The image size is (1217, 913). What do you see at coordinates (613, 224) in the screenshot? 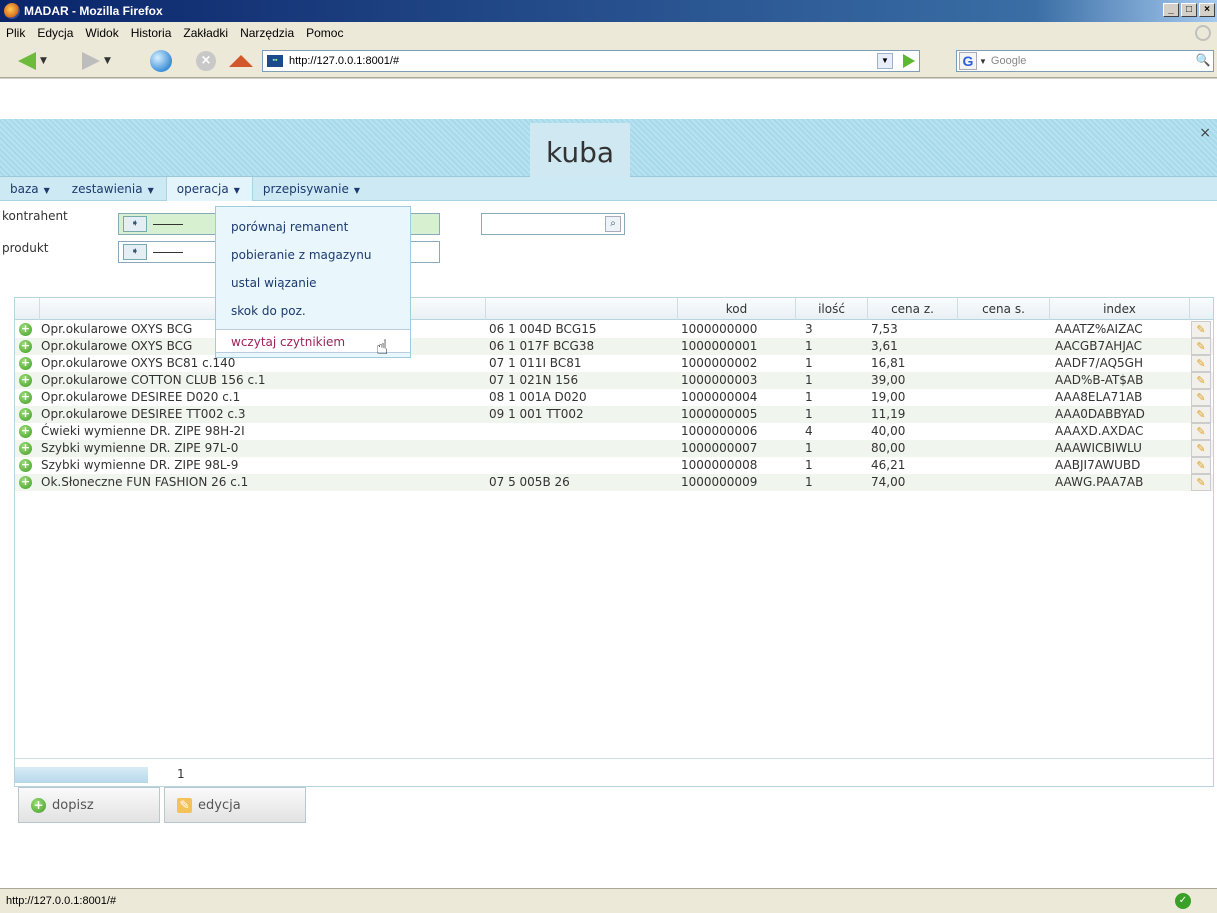
I see `search-icon: ⌕` at bounding box center [613, 224].